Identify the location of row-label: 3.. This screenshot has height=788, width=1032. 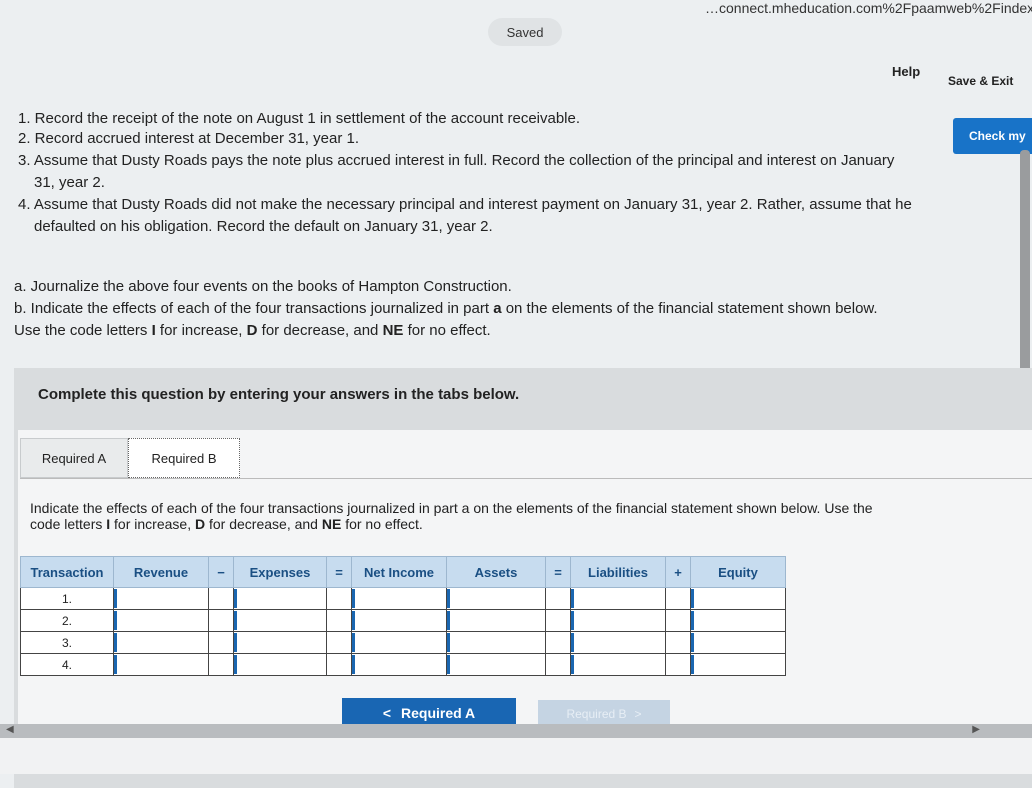
(67, 642).